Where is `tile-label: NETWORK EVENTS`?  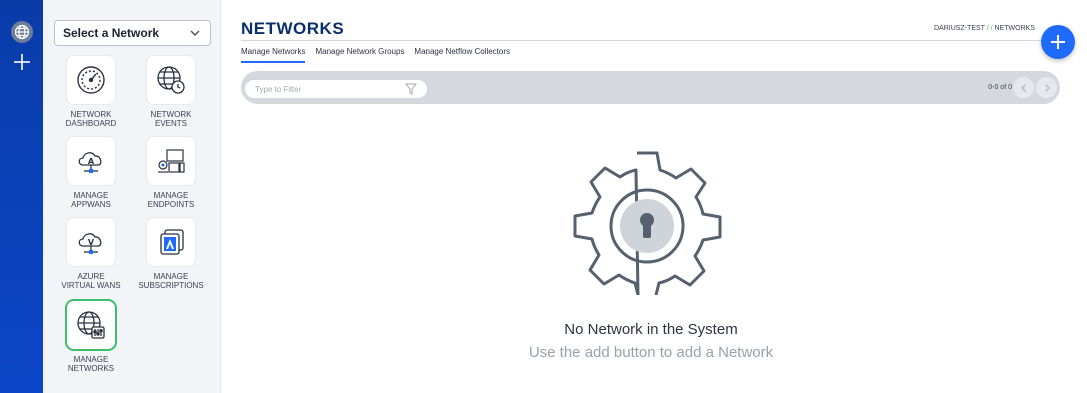 tile-label: NETWORK EVENTS is located at coordinates (171, 119).